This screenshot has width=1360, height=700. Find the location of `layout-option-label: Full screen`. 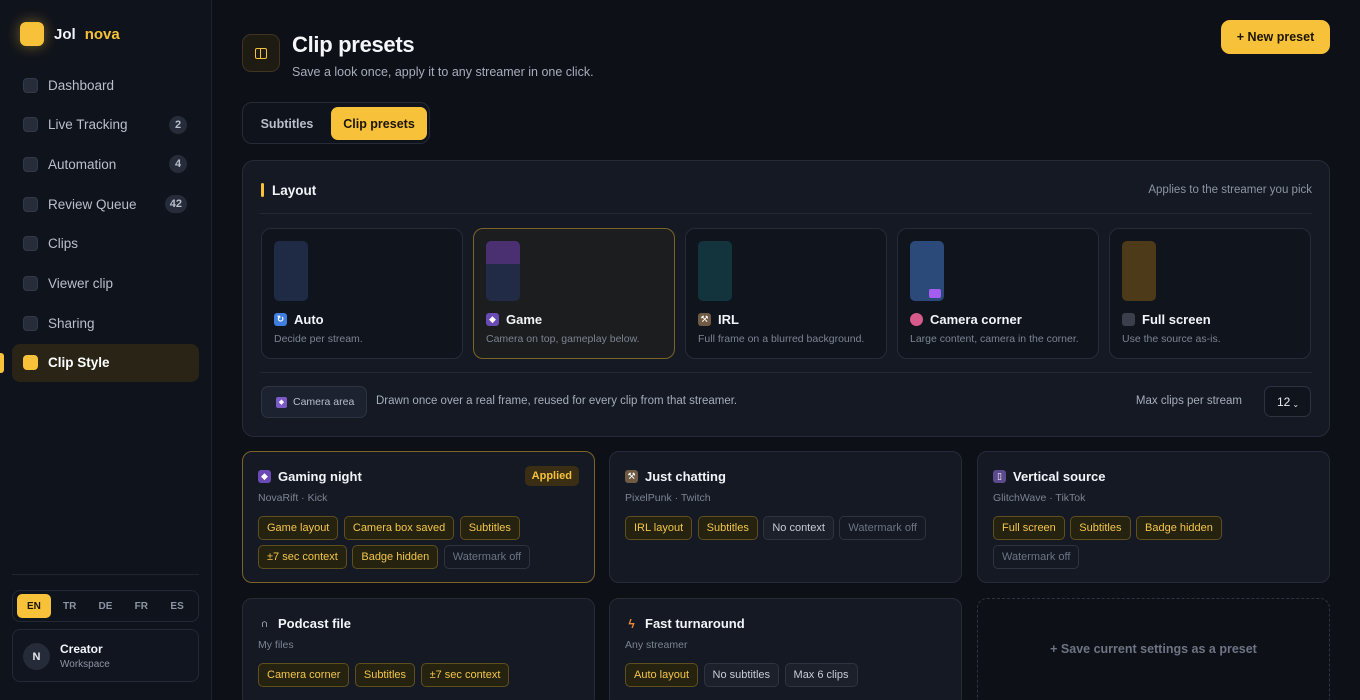

layout-option-label: Full screen is located at coordinates (1176, 319).